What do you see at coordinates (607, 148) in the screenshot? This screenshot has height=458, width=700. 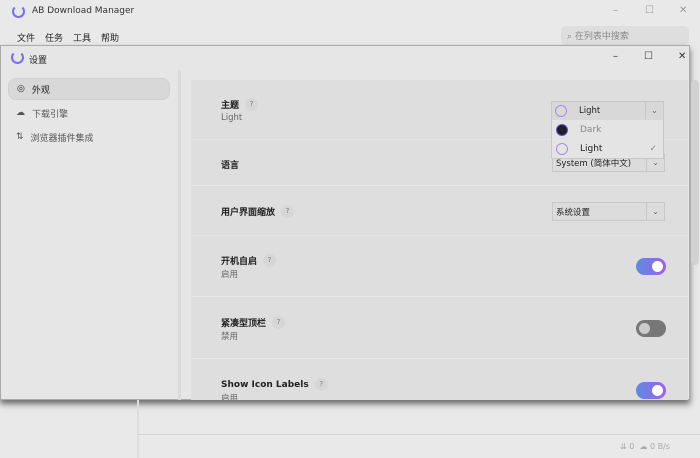 I see `theme-option-light: Light ✓` at bounding box center [607, 148].